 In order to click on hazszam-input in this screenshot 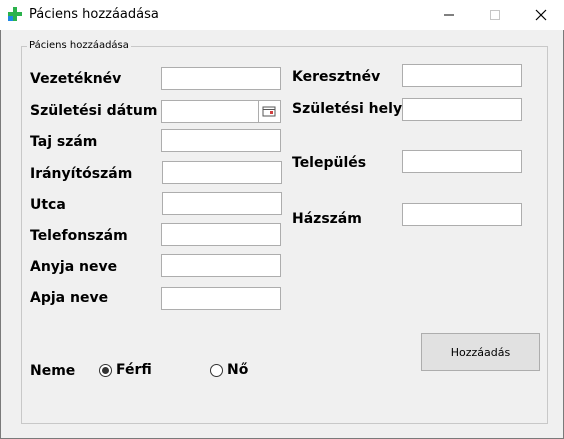, I will do `click(462, 214)`.